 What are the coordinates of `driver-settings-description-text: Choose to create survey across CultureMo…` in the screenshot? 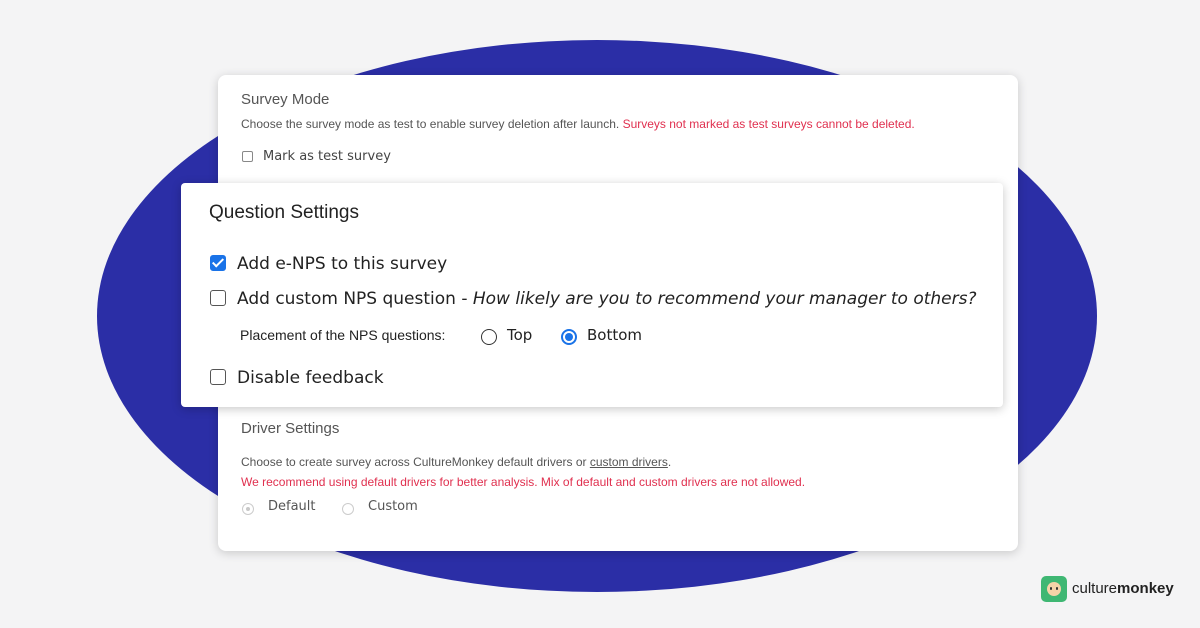 It's located at (415, 462).